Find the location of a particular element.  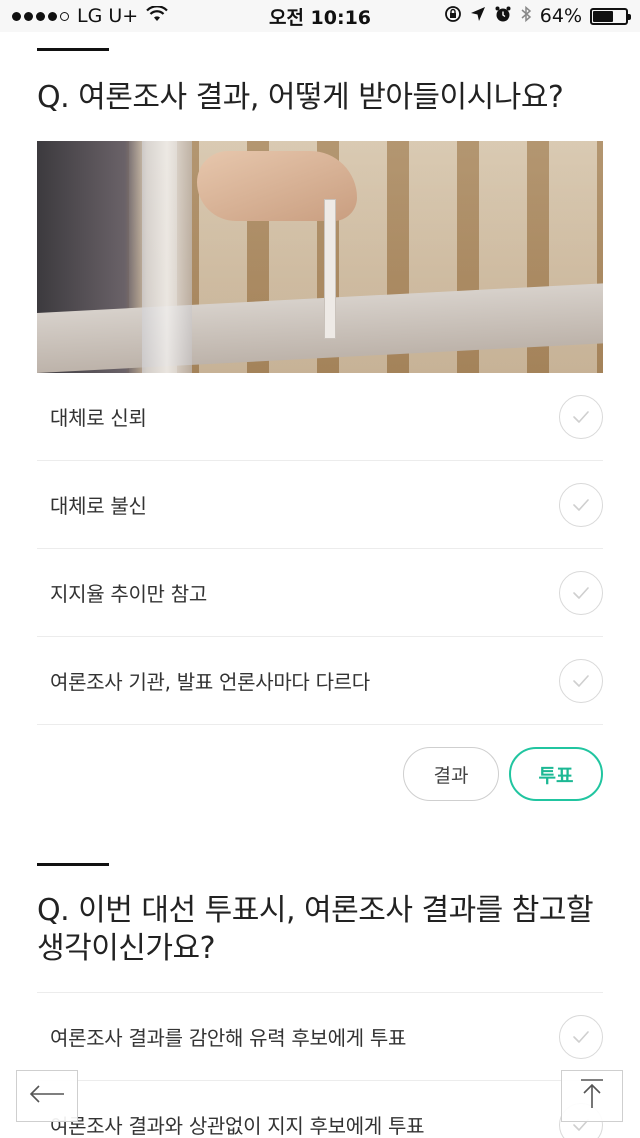

arrow-left-icon is located at coordinates (47, 1096).